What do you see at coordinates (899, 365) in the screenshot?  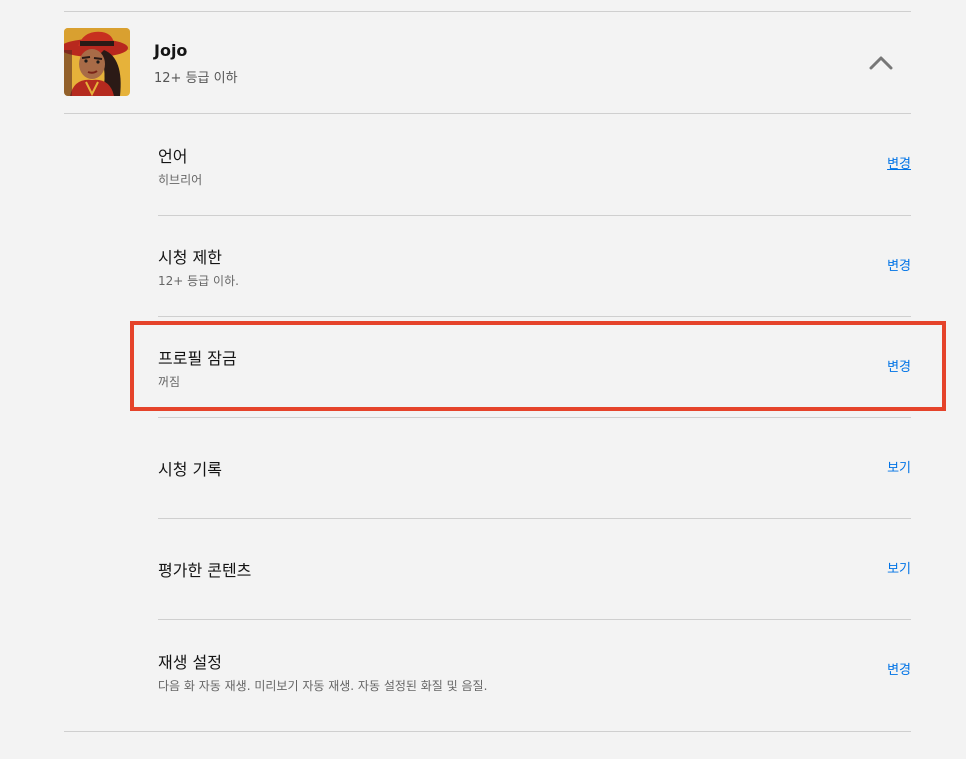 I see `change-profile-lock-button: 변경` at bounding box center [899, 365].